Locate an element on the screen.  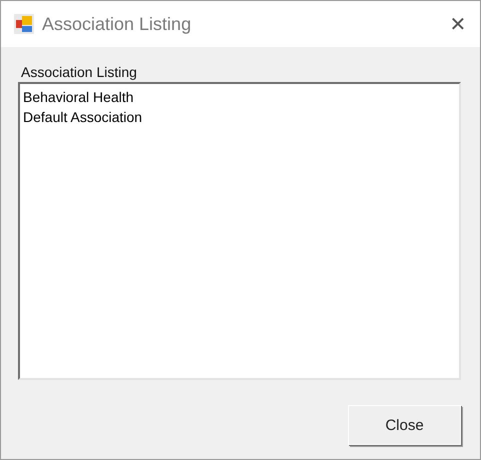
close-button: Close is located at coordinates (404, 425).